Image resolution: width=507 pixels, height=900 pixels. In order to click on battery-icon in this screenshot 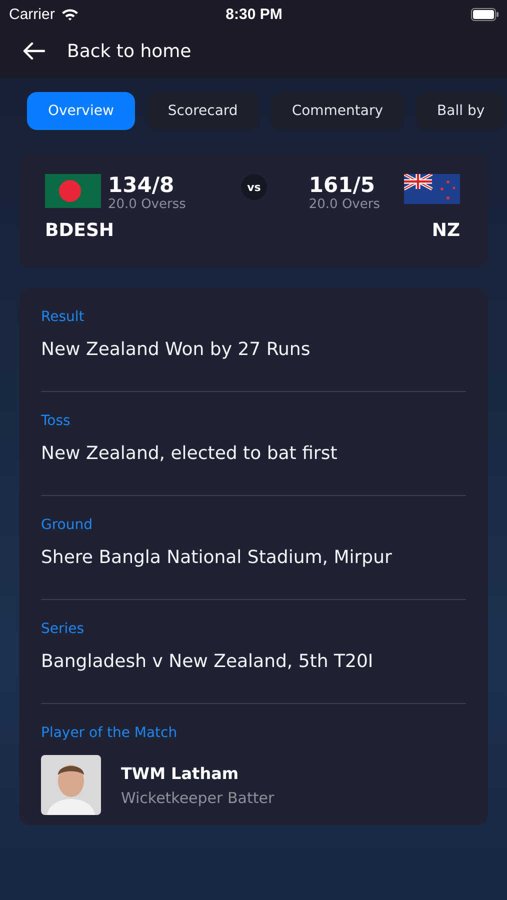, I will do `click(484, 14)`.